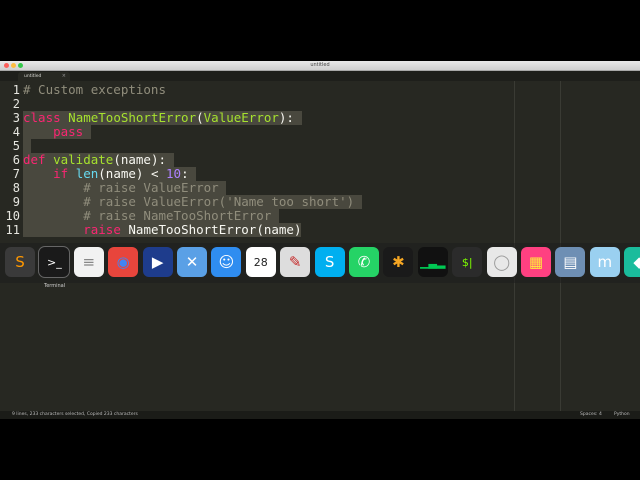 The height and width of the screenshot is (480, 640). What do you see at coordinates (61, 173) in the screenshot?
I see `keyword: if` at bounding box center [61, 173].